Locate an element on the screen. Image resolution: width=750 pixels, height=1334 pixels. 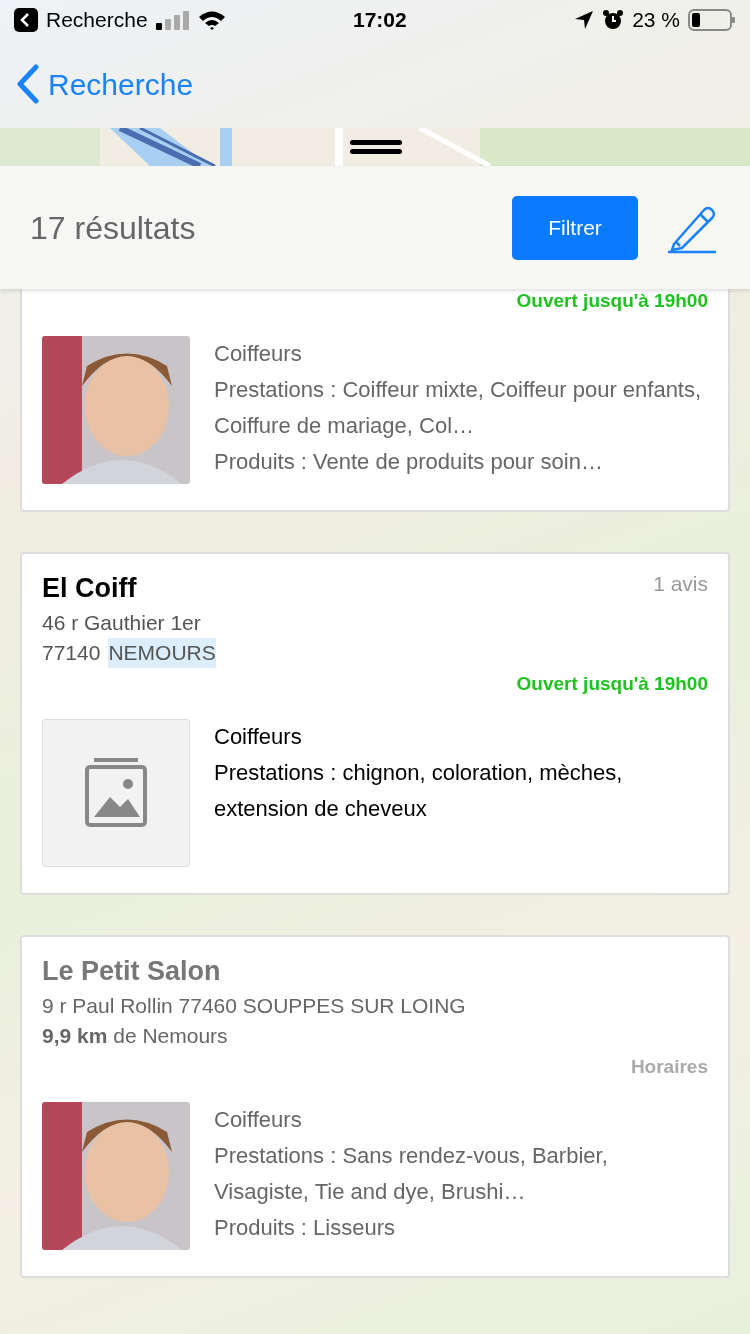
image-placeholder-icon is located at coordinates (116, 792).